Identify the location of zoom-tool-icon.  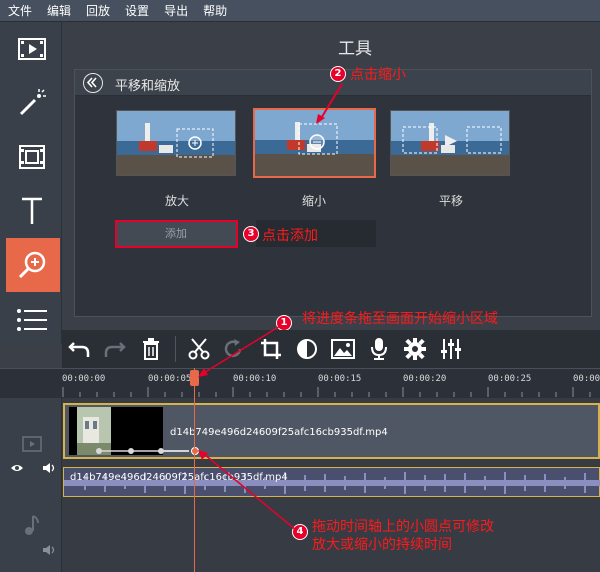
(32, 265).